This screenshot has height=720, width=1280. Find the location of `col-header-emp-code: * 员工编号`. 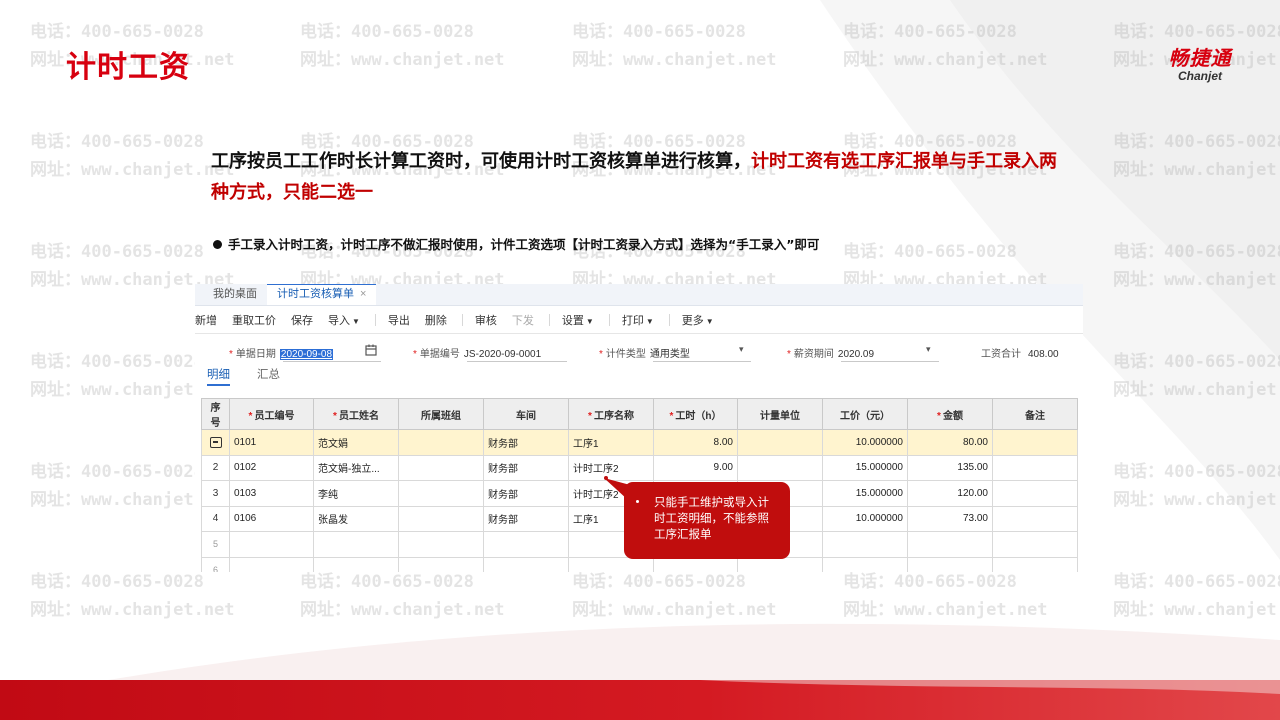

col-header-emp-code: * 员工编号 is located at coordinates (271, 414).